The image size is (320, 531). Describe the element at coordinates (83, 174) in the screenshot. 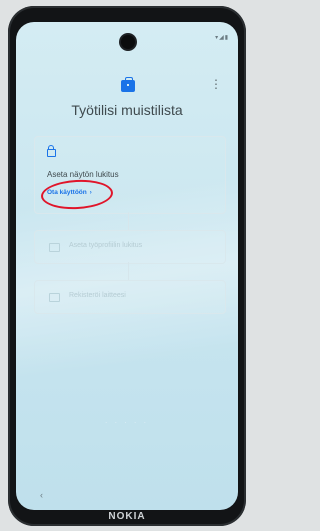

I see `step-title: Aseta näytön lukitus` at that location.